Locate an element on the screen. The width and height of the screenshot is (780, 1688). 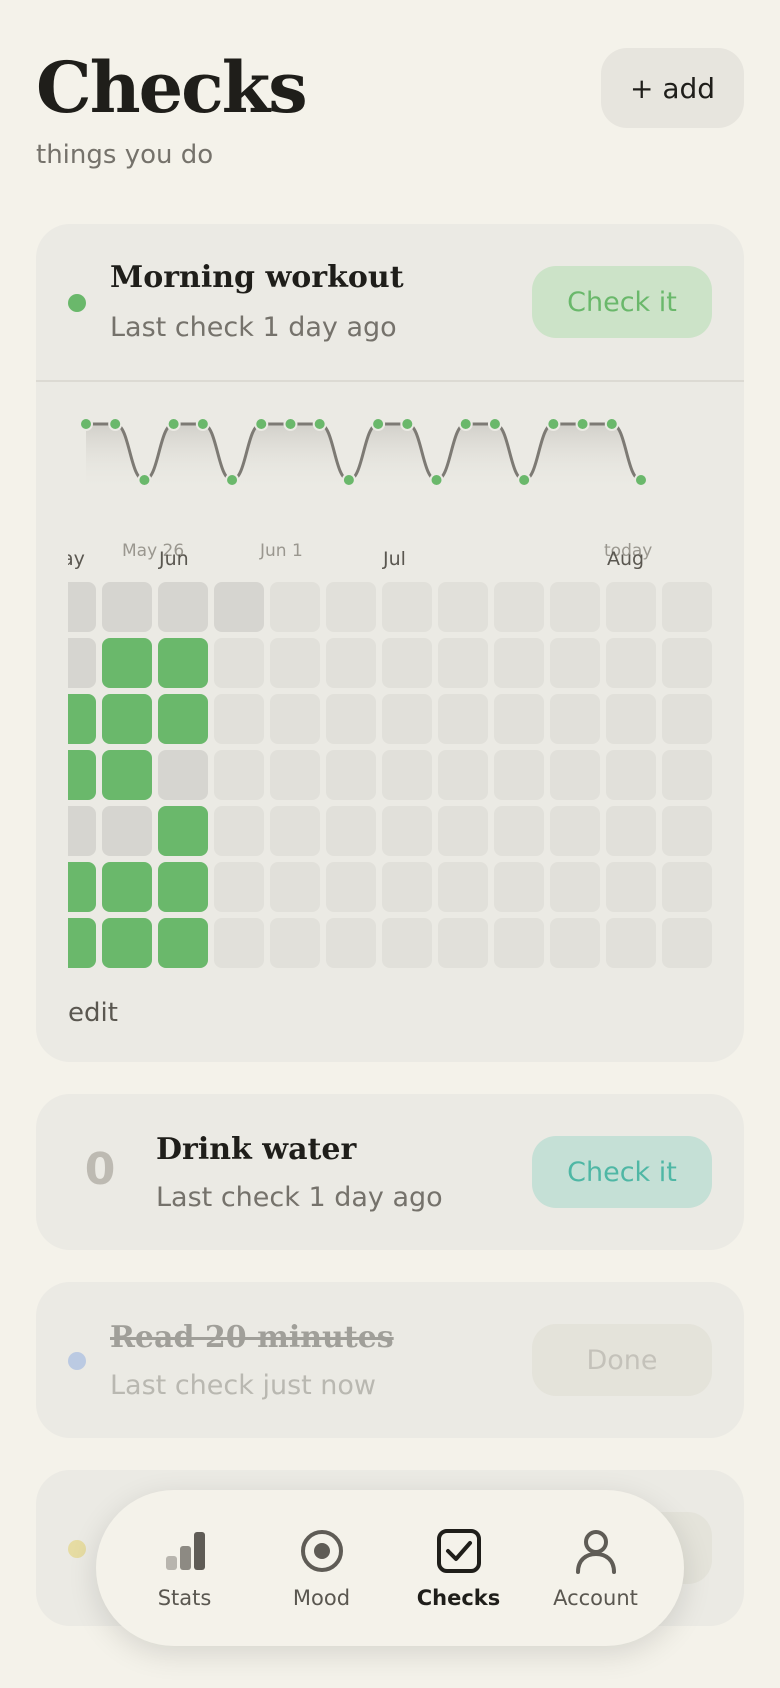
add-habit-button: + add is located at coordinates (672, 88).